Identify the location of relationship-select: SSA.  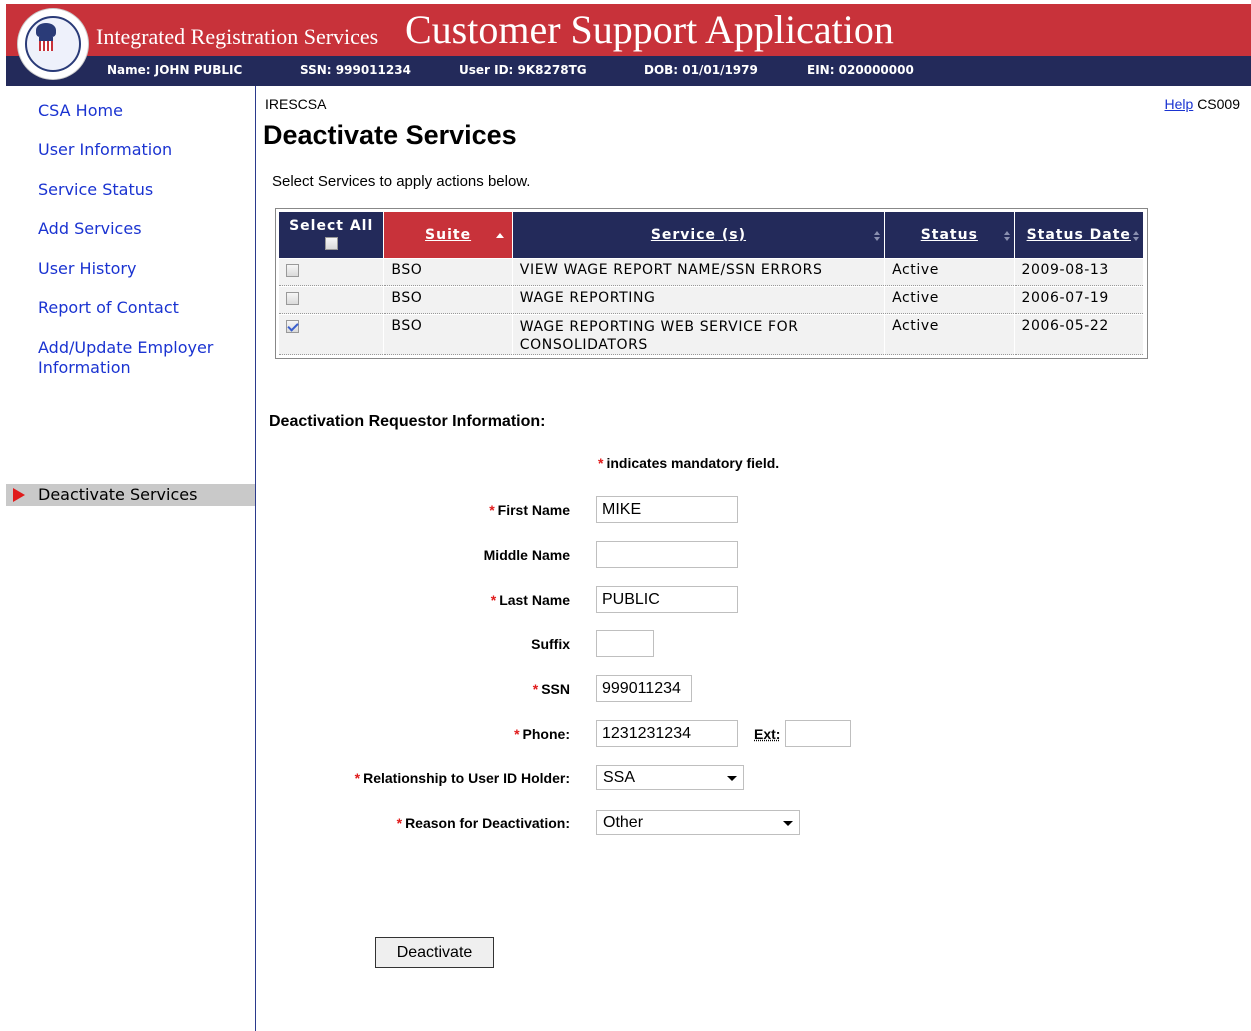
(670, 777).